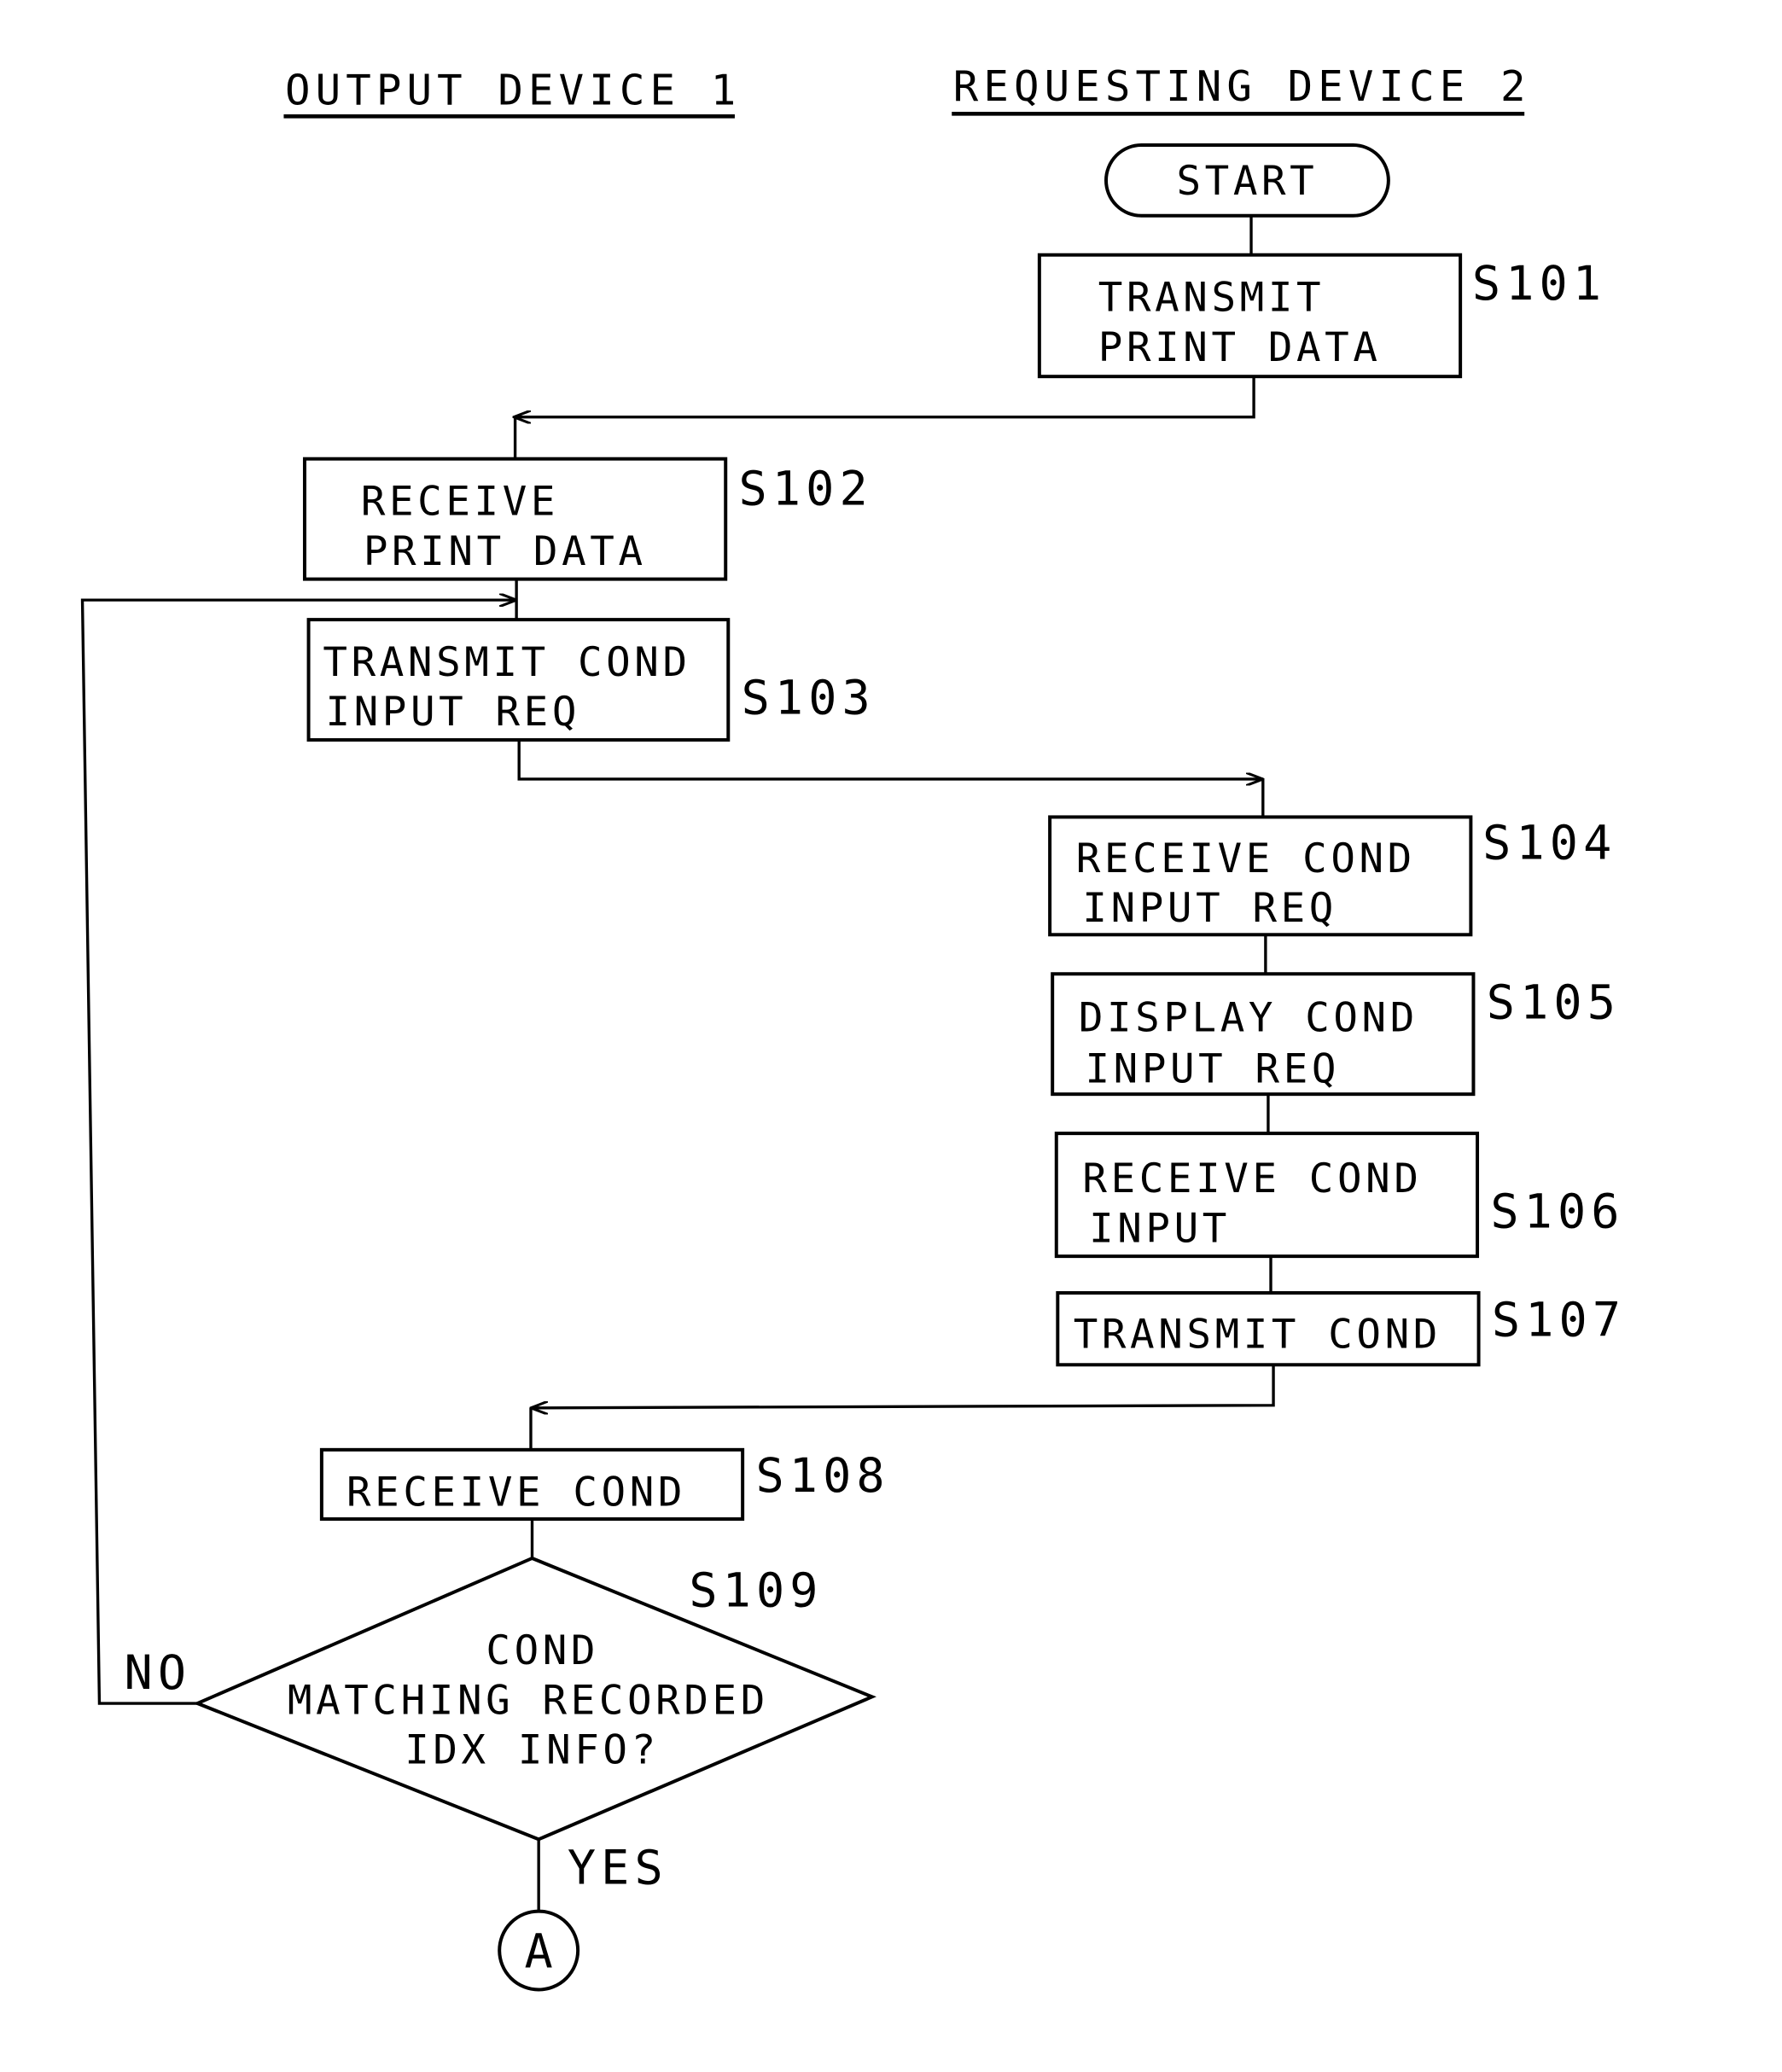  What do you see at coordinates (1539, 284) in the screenshot?
I see `step-id-s101: S101` at bounding box center [1539, 284].